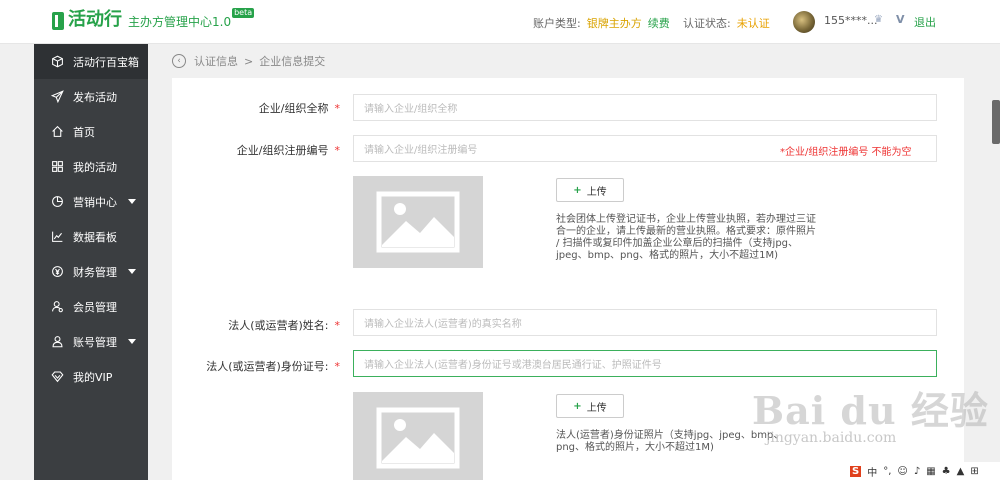 The image size is (1000, 480). I want to click on sidebar-item-label: 发布活动, so click(95, 97).